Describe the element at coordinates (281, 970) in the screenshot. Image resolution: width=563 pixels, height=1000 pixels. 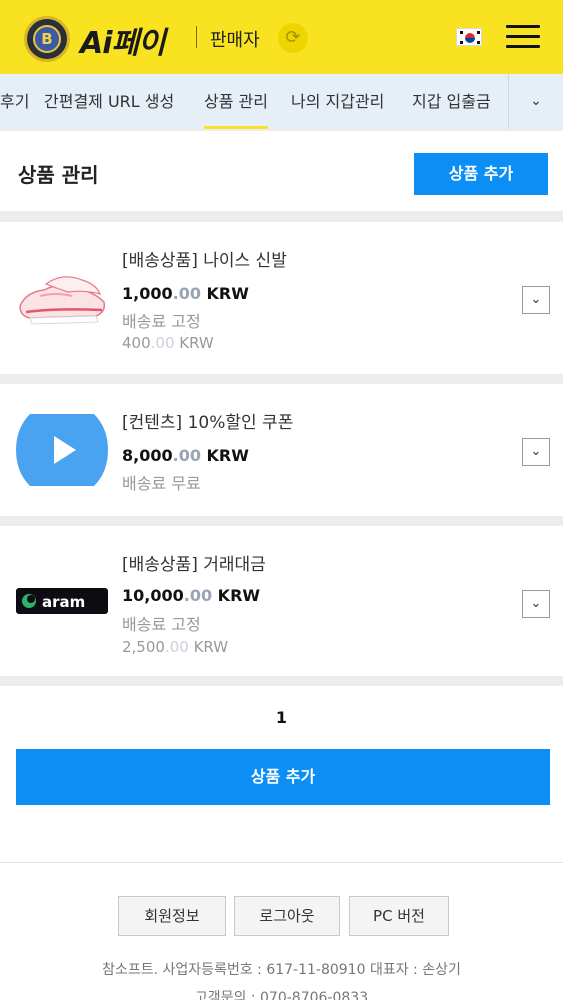
I see `company-info: 참소프트. 사업자등록번호 : 617-11-80910 대표자 : 손상기` at that location.